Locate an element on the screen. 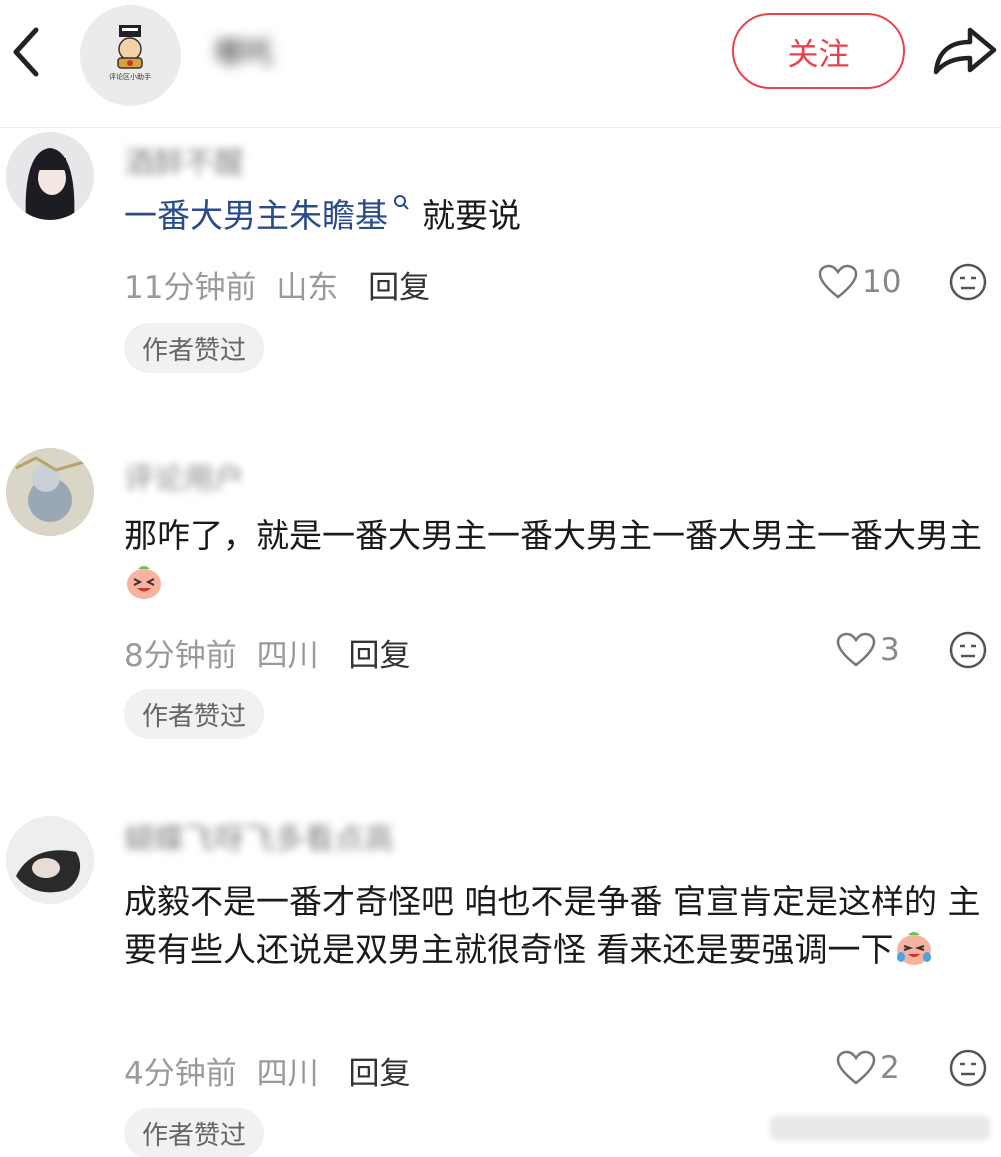 The image size is (1001, 1157). comment-location: 山东 is located at coordinates (307, 288).